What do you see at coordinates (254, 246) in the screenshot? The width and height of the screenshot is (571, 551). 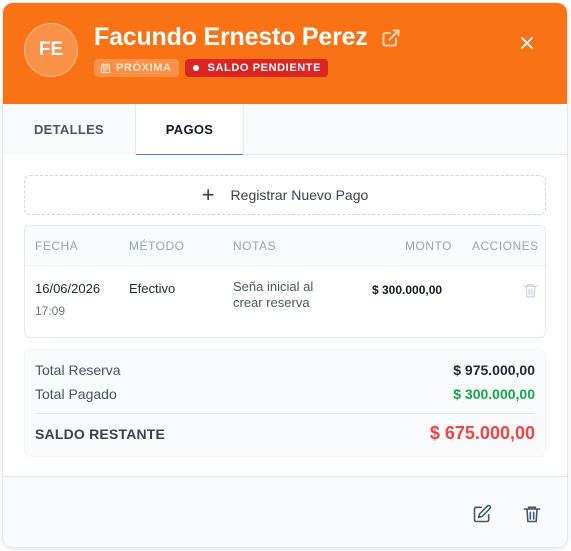 I see `column-notas: NOTAS` at bounding box center [254, 246].